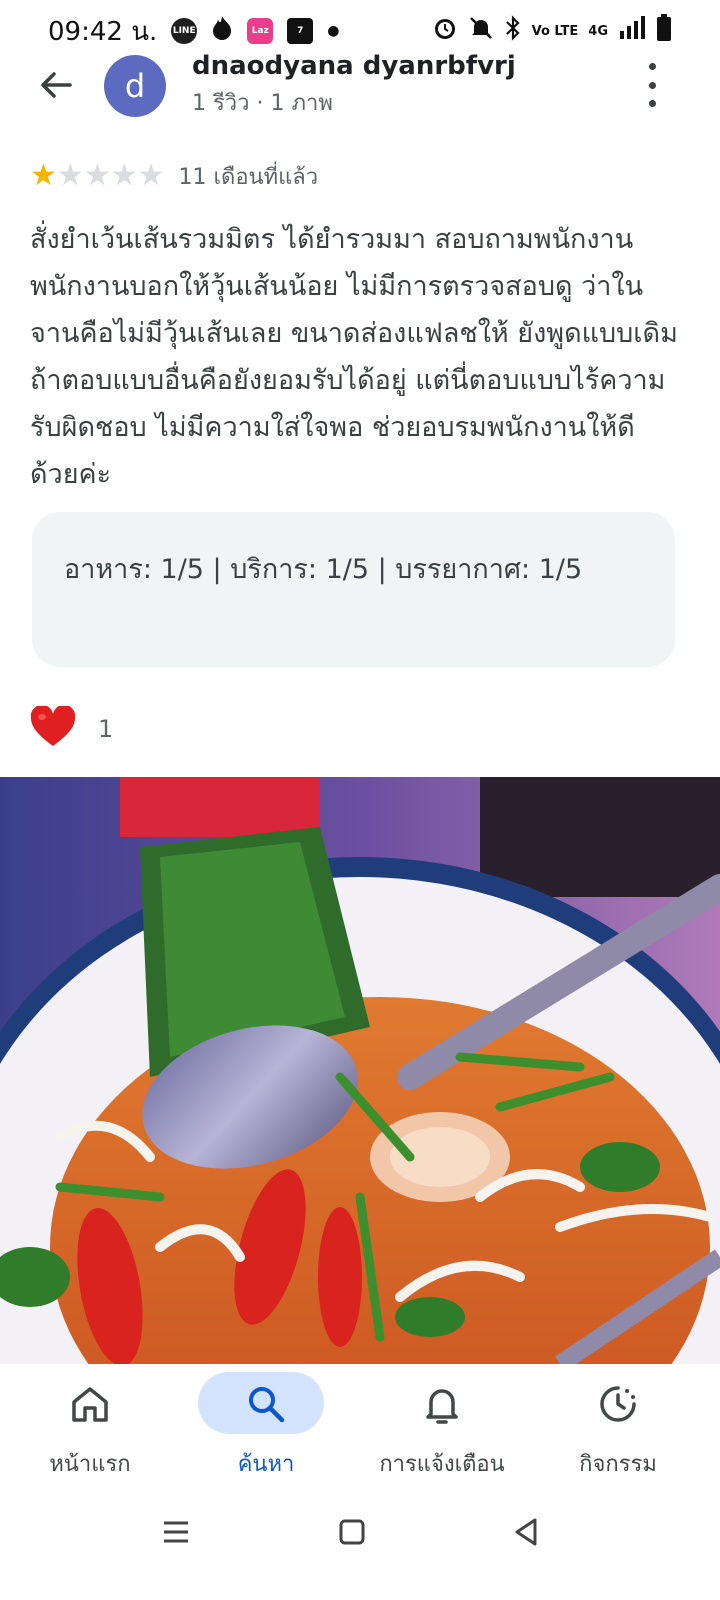 Image resolution: width=720 pixels, height=1600 pixels. What do you see at coordinates (53, 725) in the screenshot?
I see `heart-icon` at bounding box center [53, 725].